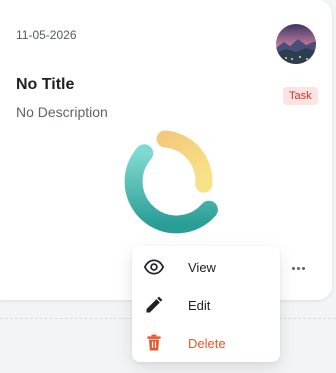 This screenshot has width=336, height=373. What do you see at coordinates (165, 189) in the screenshot?
I see `donut-progress-icon` at bounding box center [165, 189].